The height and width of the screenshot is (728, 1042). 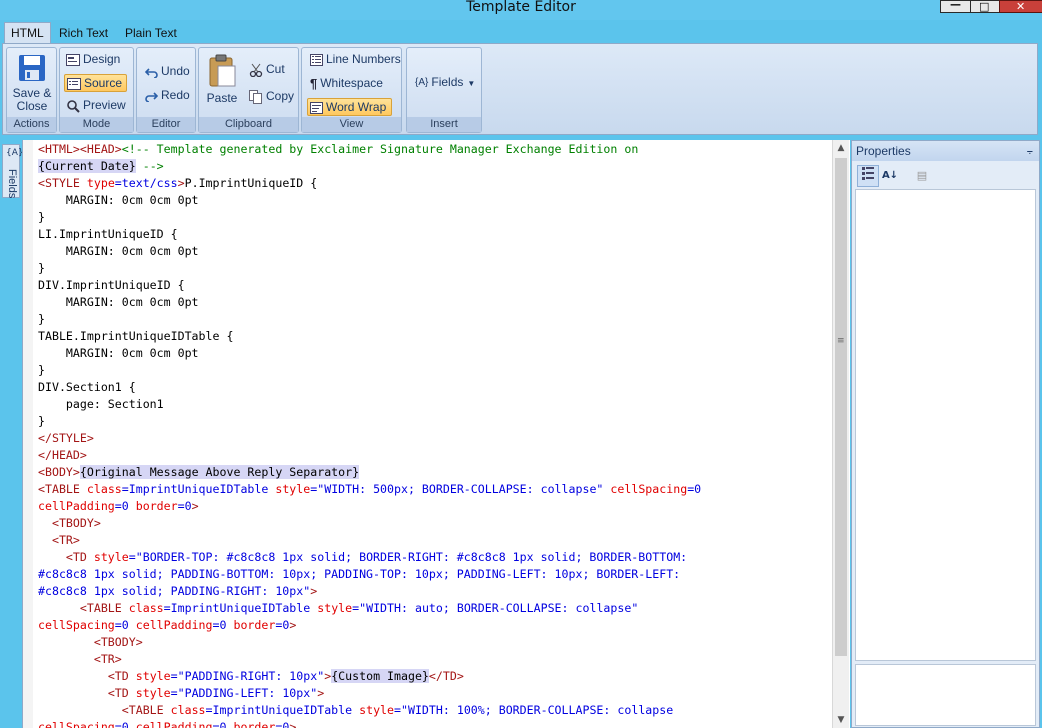 I want to click on code-line: </STYLE>, so click(x=438, y=438).